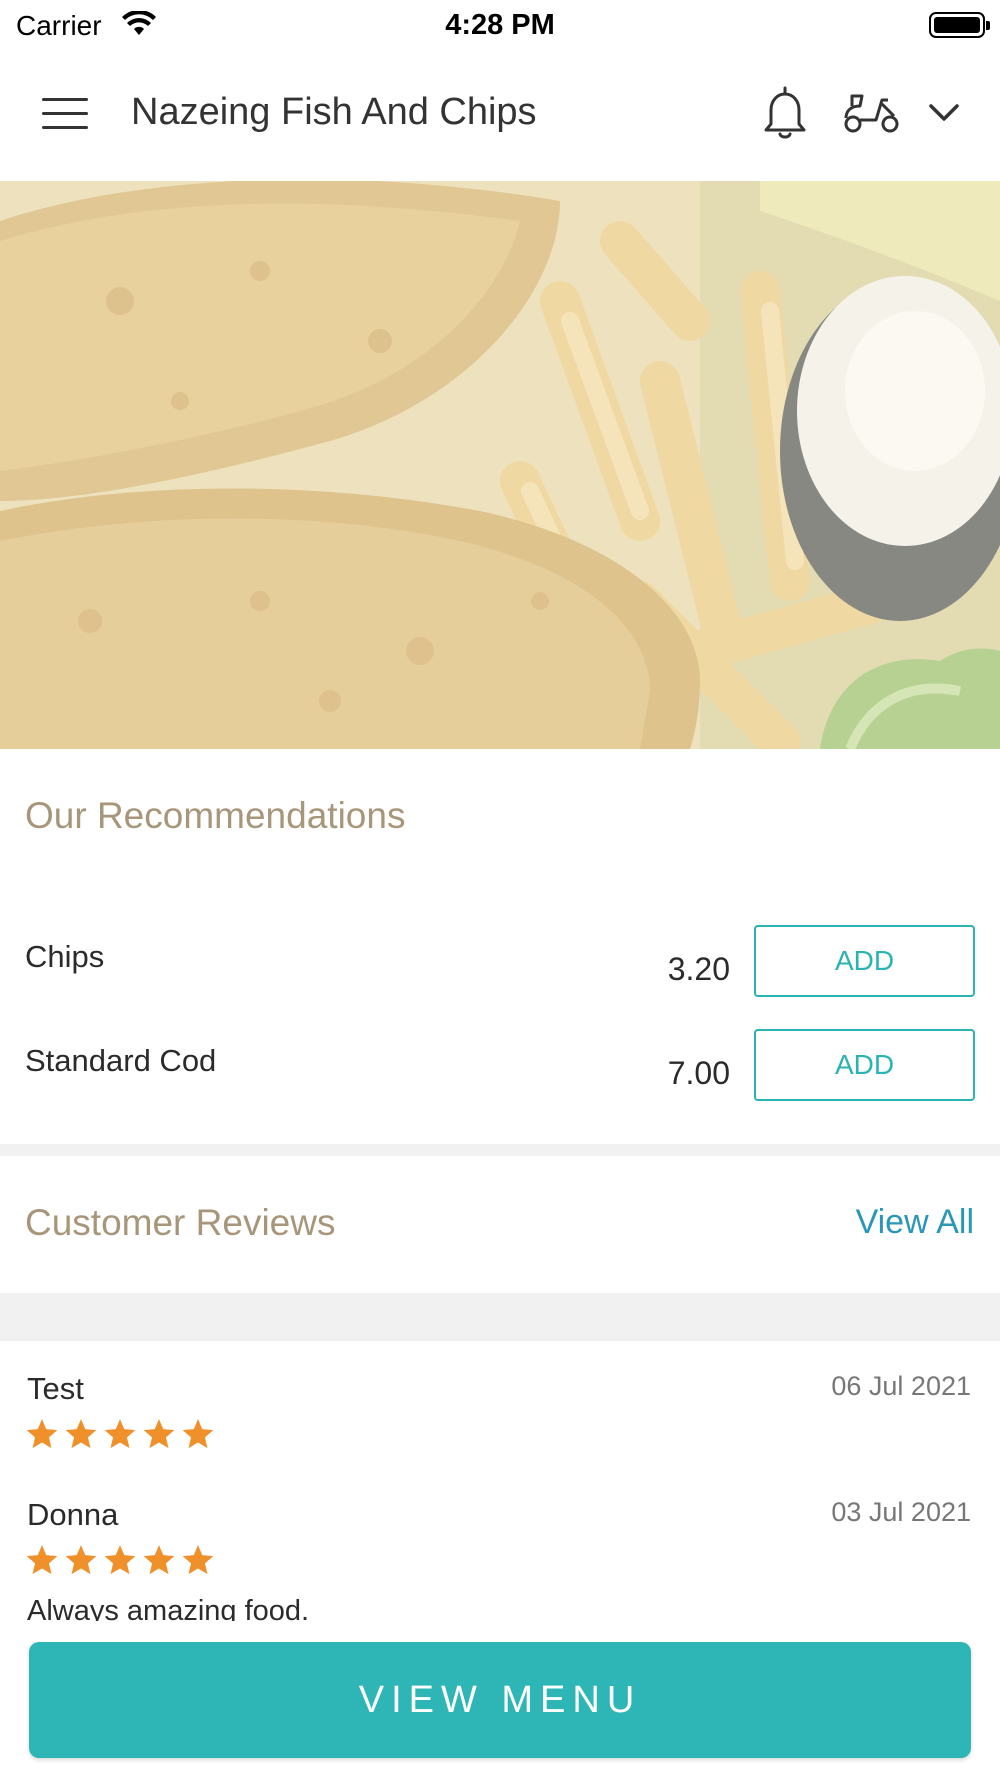 This screenshot has width=1000, height=1778. What do you see at coordinates (500, 1700) in the screenshot?
I see `view-menu-button: VIEW MENU` at bounding box center [500, 1700].